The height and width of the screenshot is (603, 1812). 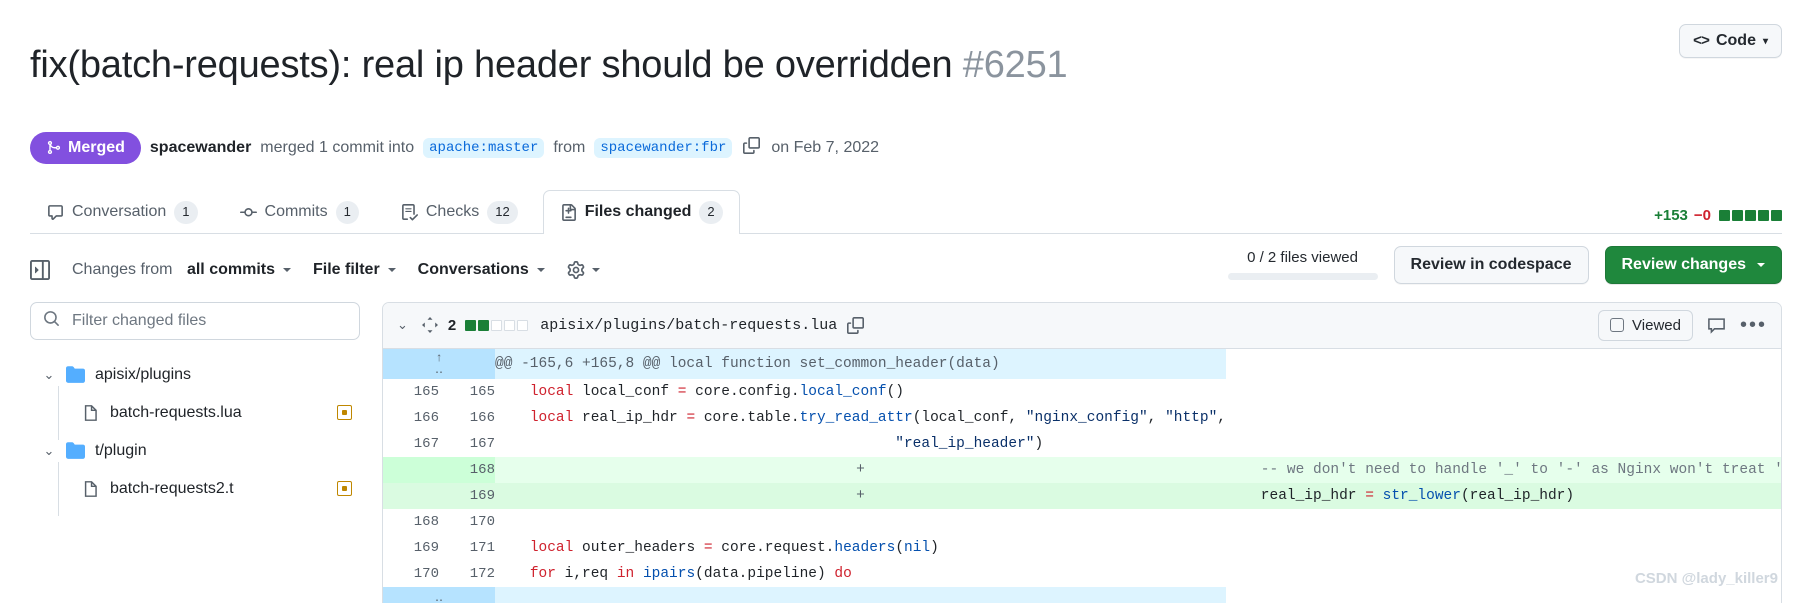 What do you see at coordinates (856, 325) in the screenshot?
I see `copy-path-icon` at bounding box center [856, 325].